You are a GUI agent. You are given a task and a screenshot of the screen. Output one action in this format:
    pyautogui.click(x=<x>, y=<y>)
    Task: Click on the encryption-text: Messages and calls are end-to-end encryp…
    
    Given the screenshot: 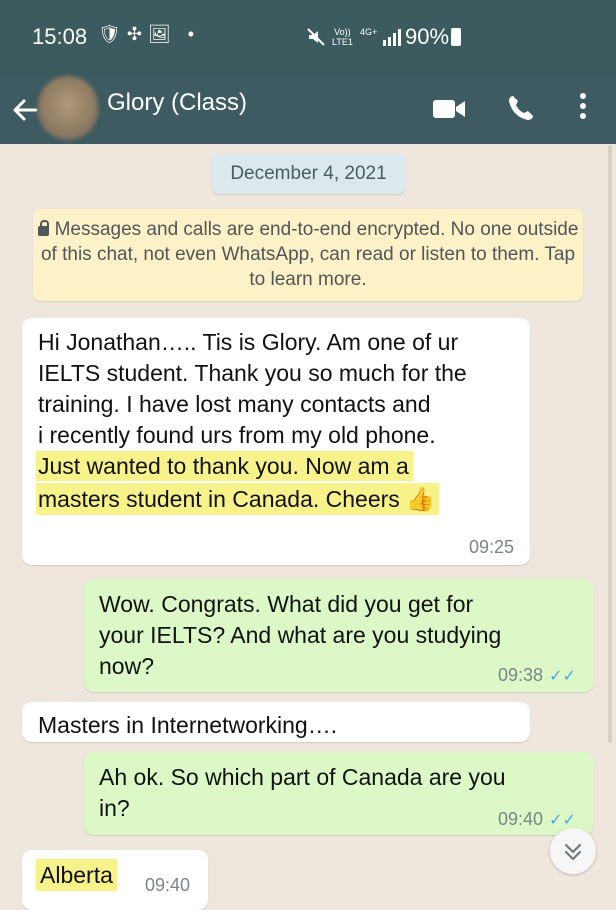 What is the action you would take?
    pyautogui.click(x=309, y=254)
    